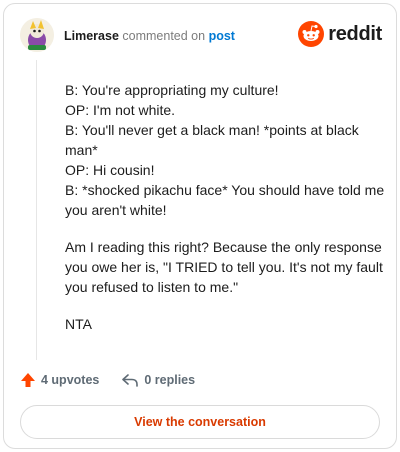  I want to click on view-conversation-button: View the conversation, so click(200, 422).